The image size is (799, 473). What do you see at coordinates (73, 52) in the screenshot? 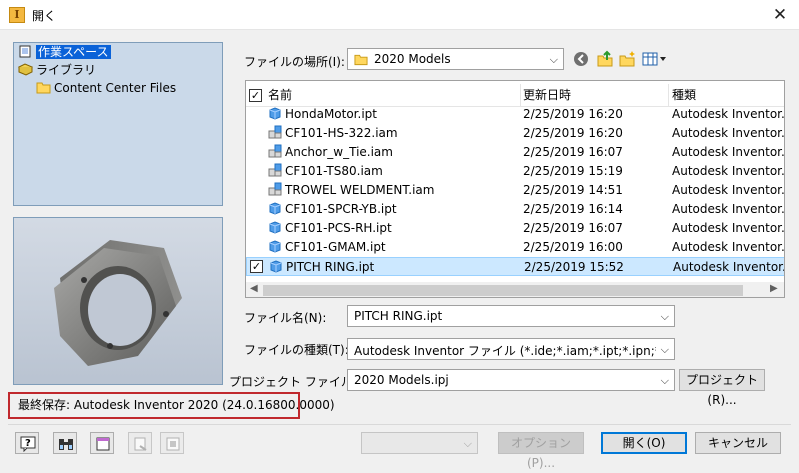
I see `workspace-label: 作業スペース` at bounding box center [73, 52].